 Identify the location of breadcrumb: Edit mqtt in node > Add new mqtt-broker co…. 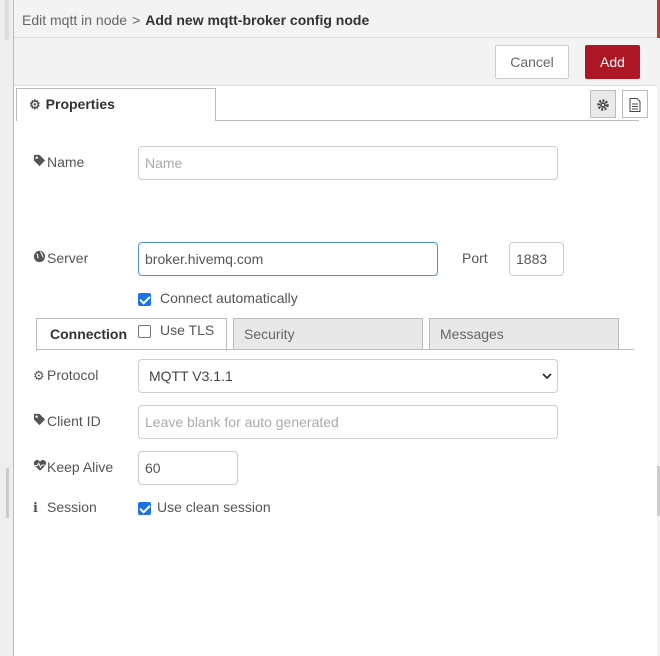
(335, 19).